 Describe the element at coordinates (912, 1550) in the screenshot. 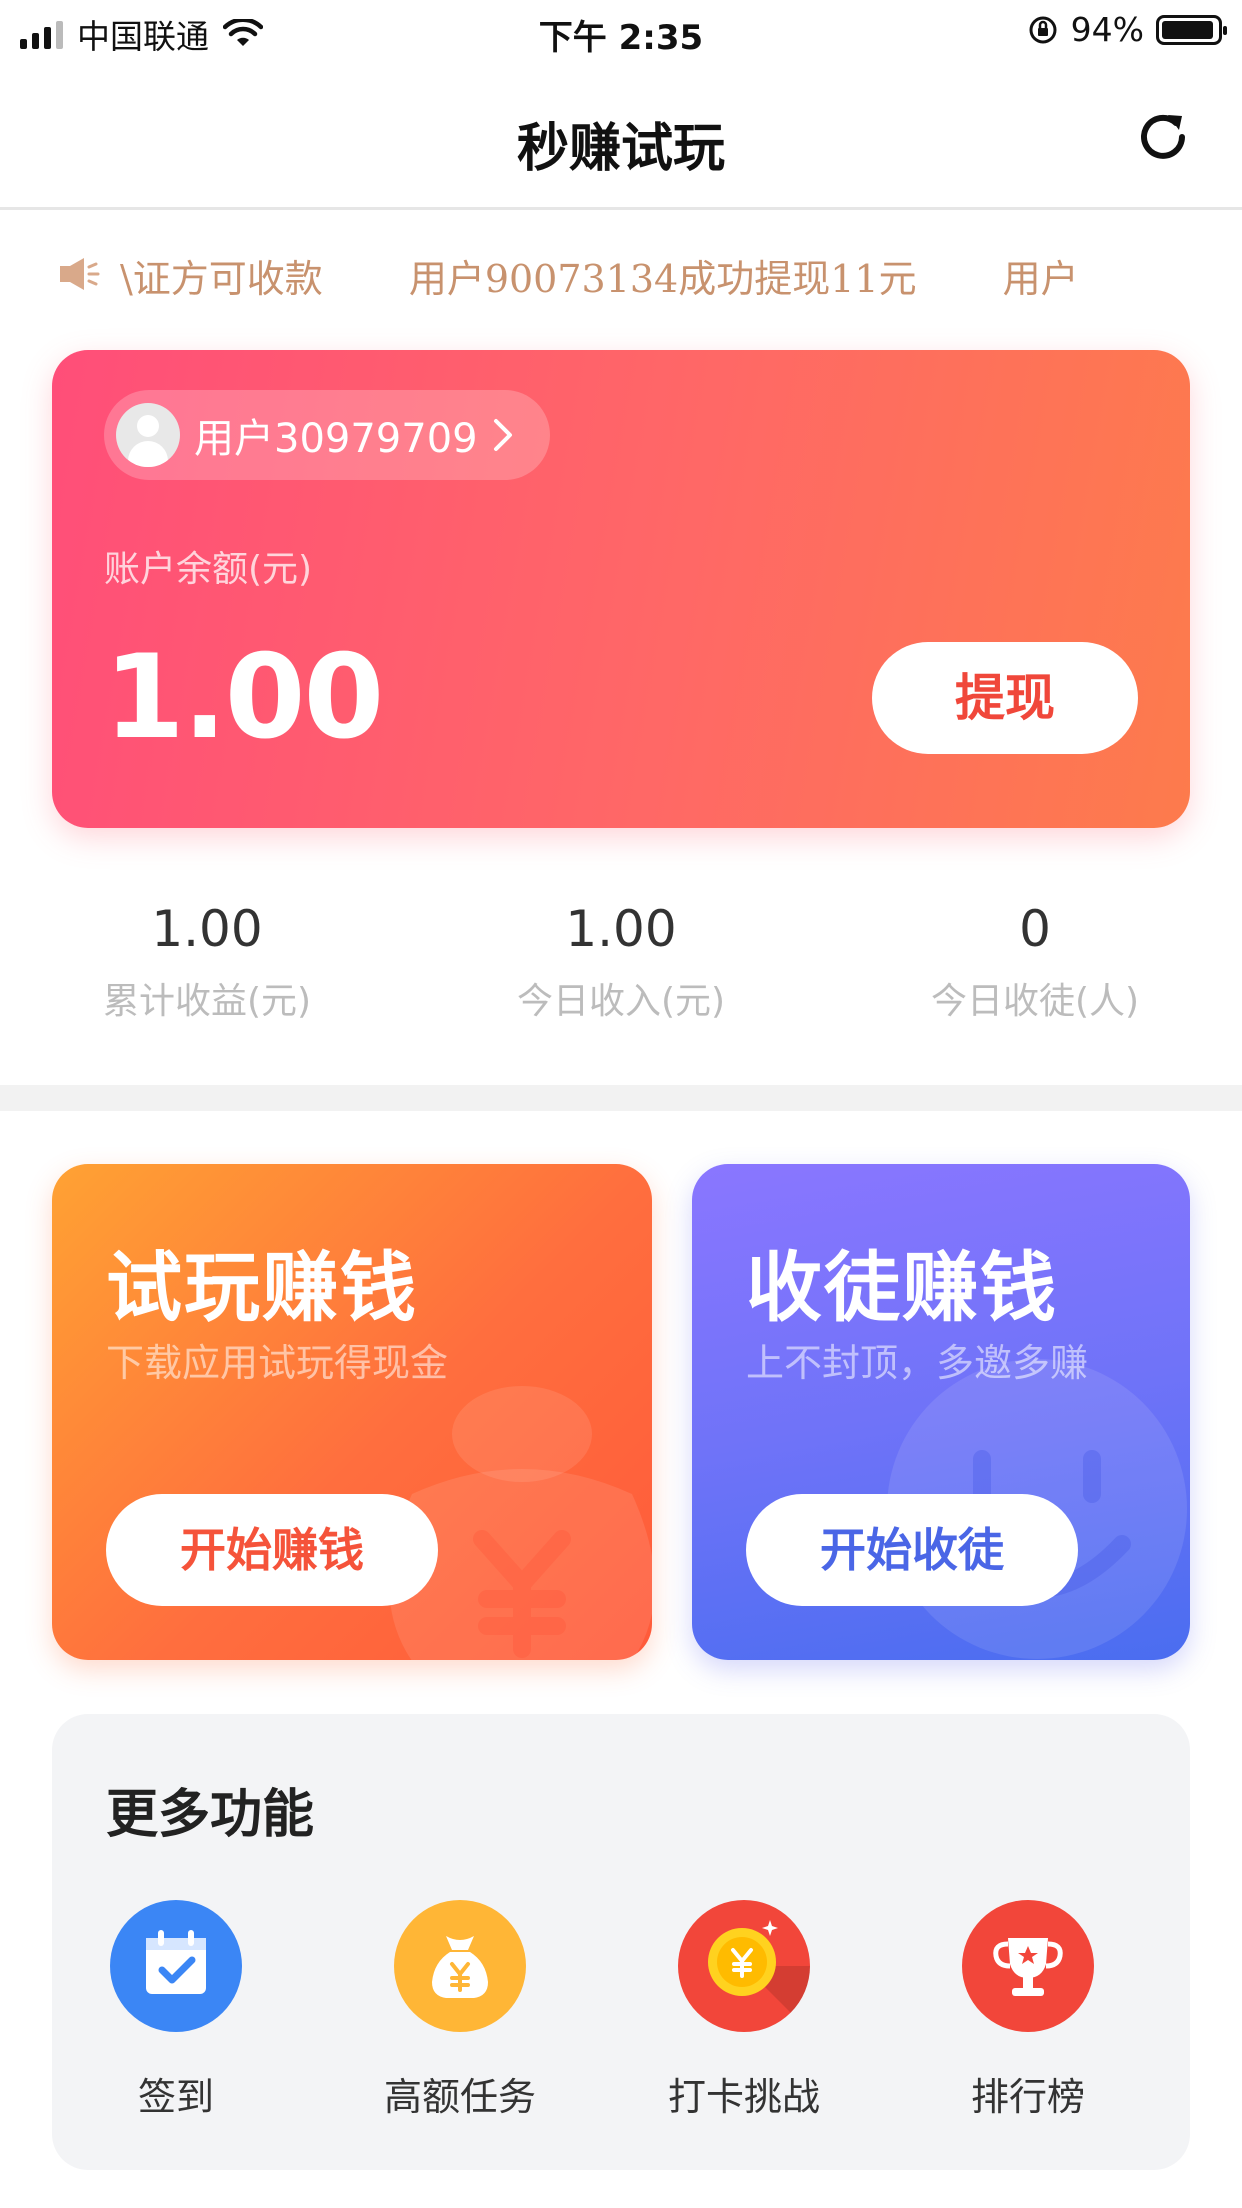

I see `start-inviting-button: 开始收徒` at that location.